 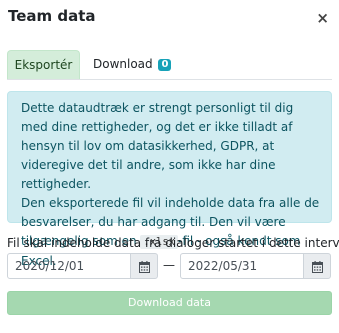 I want to click on date-to-calendar-button, so click(x=317, y=266).